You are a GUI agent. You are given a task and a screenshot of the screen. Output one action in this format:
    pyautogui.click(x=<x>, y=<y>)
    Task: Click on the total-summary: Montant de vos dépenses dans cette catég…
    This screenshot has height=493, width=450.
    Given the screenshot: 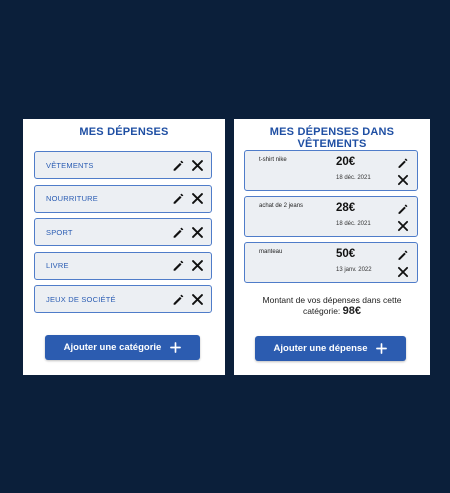 What is the action you would take?
    pyautogui.click(x=332, y=306)
    